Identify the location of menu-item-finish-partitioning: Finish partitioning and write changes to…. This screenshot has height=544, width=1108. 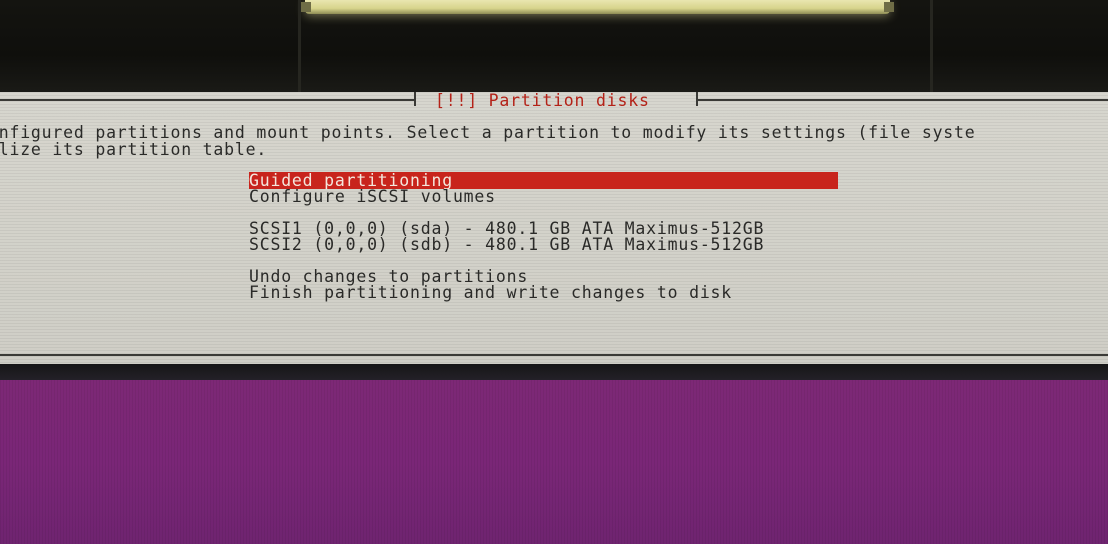
(490, 292).